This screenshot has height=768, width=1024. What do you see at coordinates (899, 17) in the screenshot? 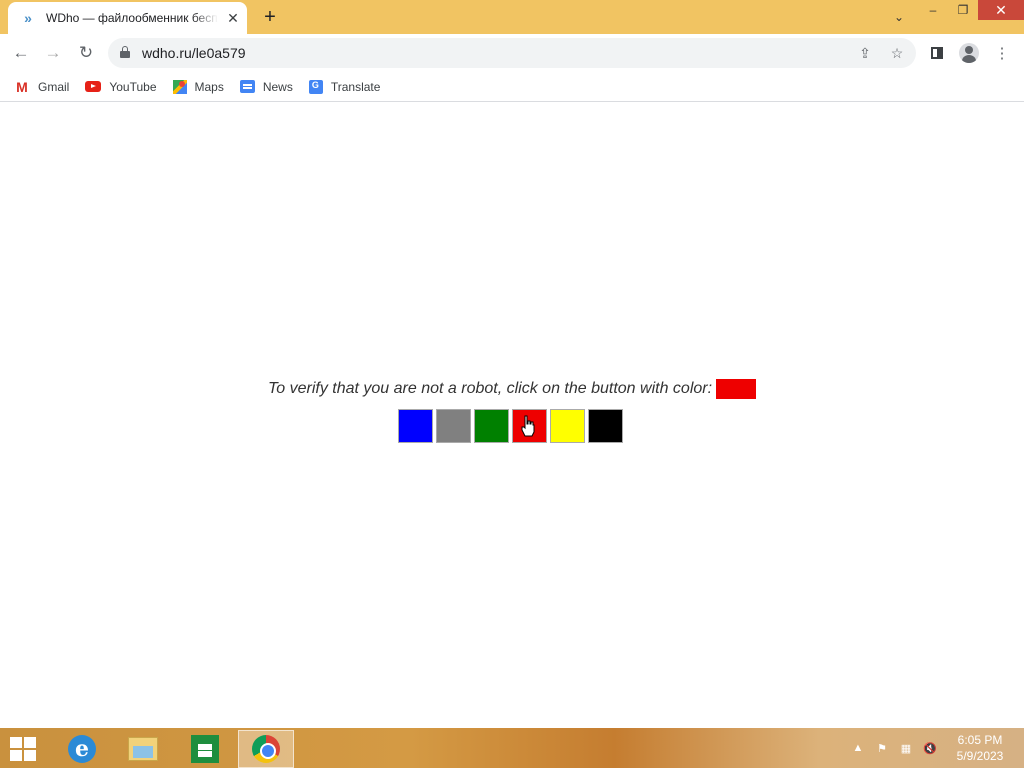
I see `tab-search-icon: ⌄` at bounding box center [899, 17].